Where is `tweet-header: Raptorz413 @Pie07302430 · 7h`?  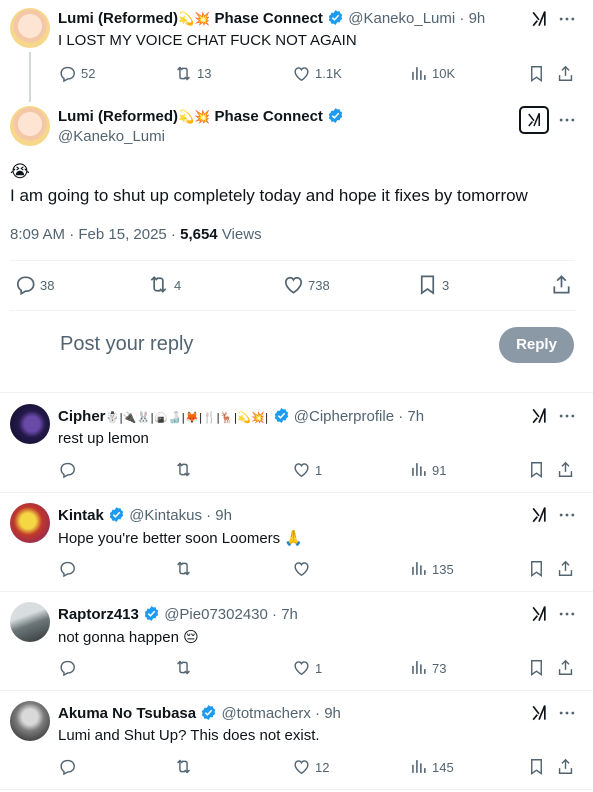 tweet-header: Raptorz413 @Pie07302430 · 7h is located at coordinates (178, 614).